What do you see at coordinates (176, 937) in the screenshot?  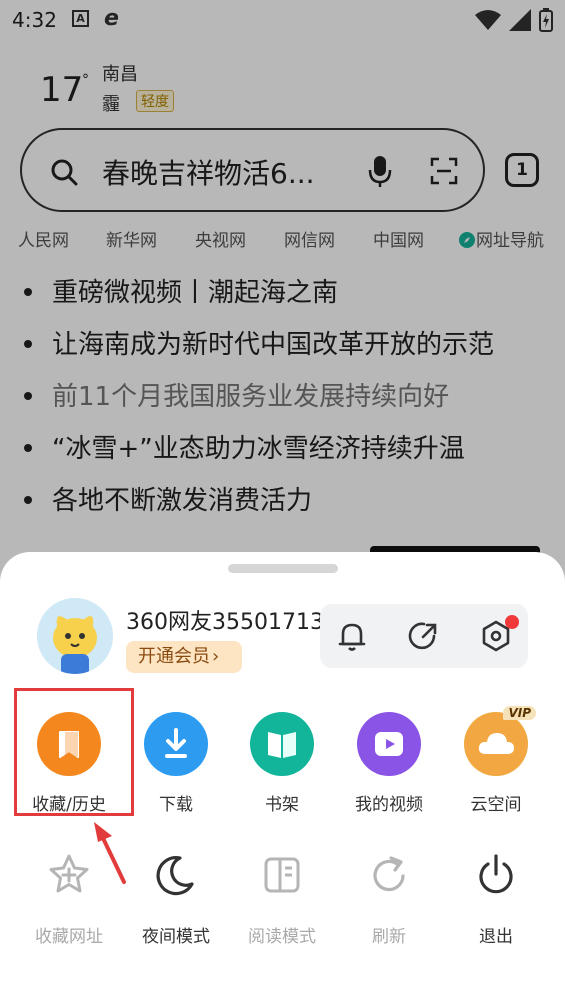 I see `menu-item-label: 夜间模式` at bounding box center [176, 937].